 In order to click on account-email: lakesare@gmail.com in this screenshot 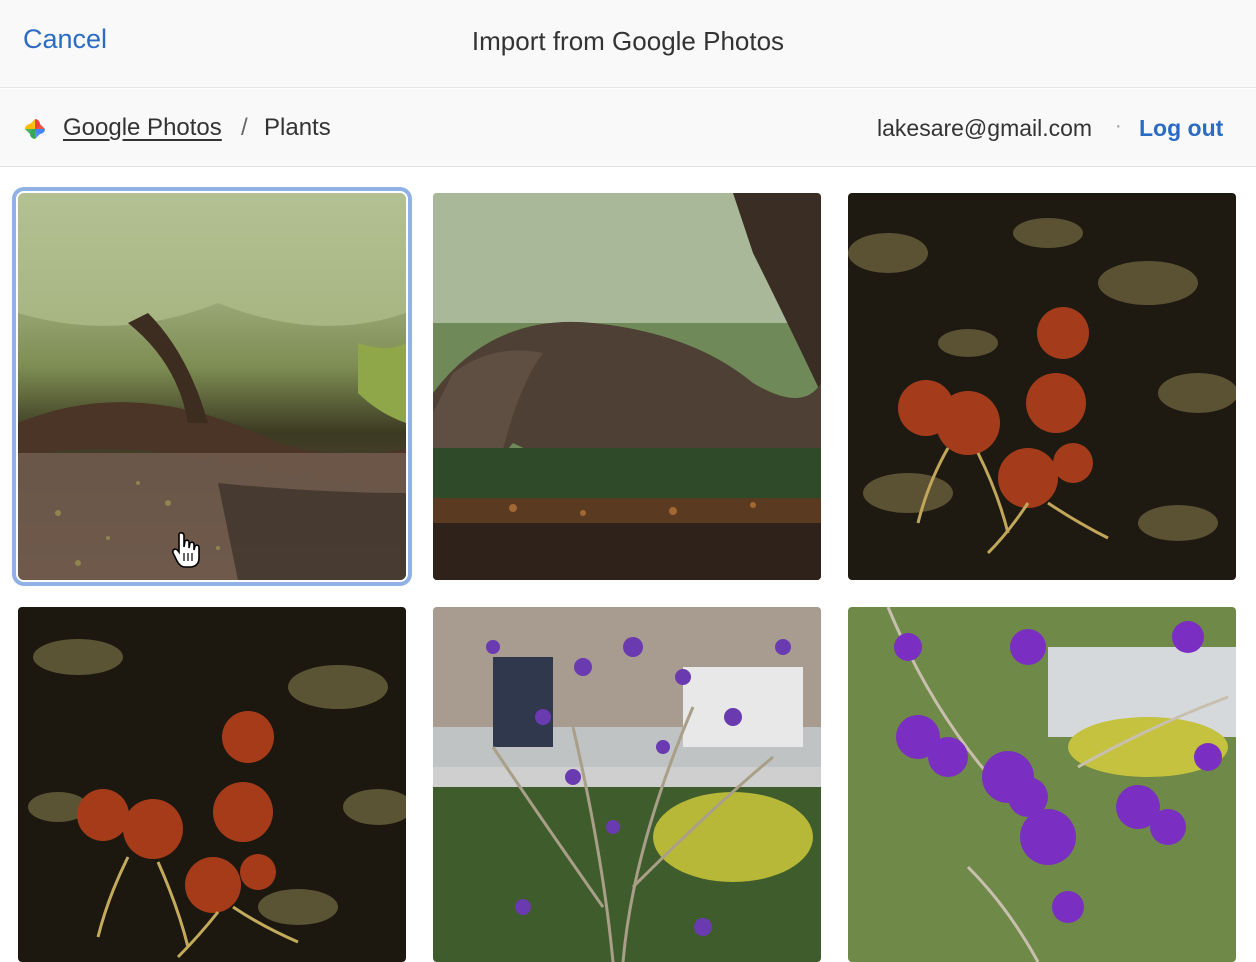, I will do `click(985, 128)`.